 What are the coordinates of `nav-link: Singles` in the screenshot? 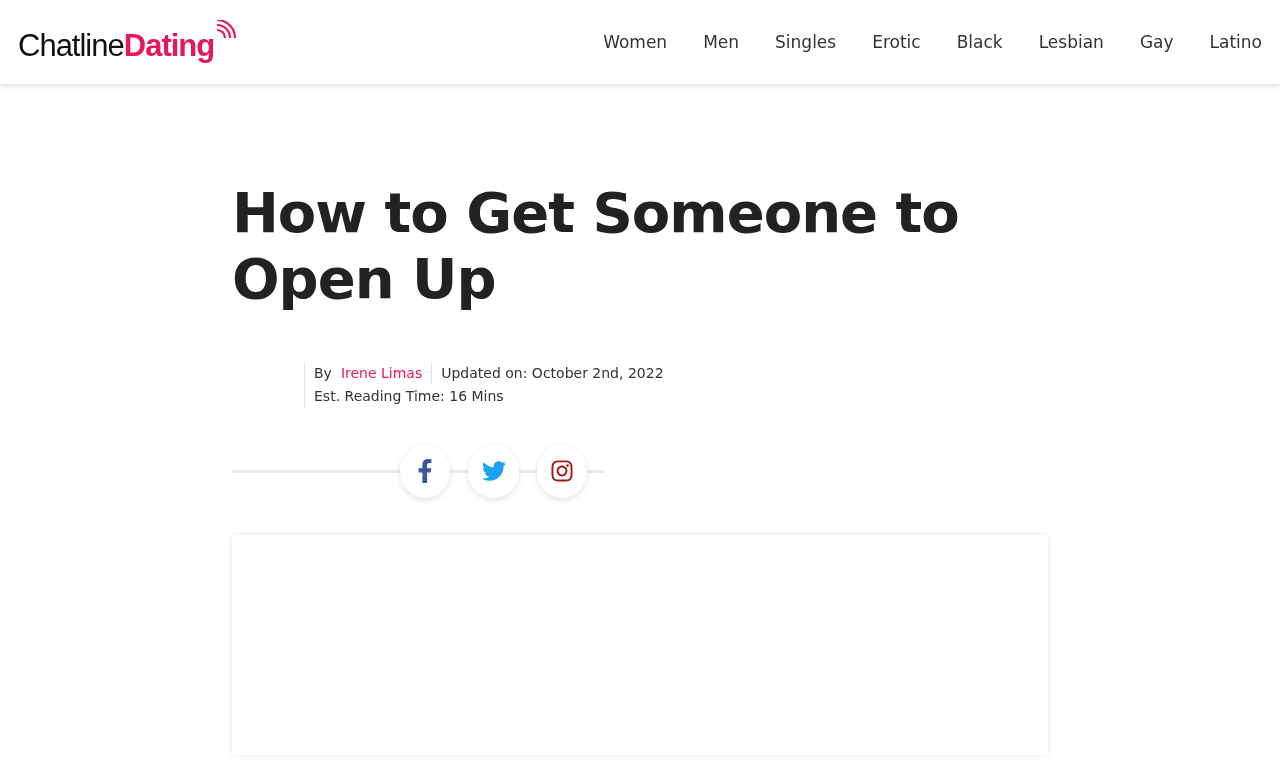 It's located at (806, 42).